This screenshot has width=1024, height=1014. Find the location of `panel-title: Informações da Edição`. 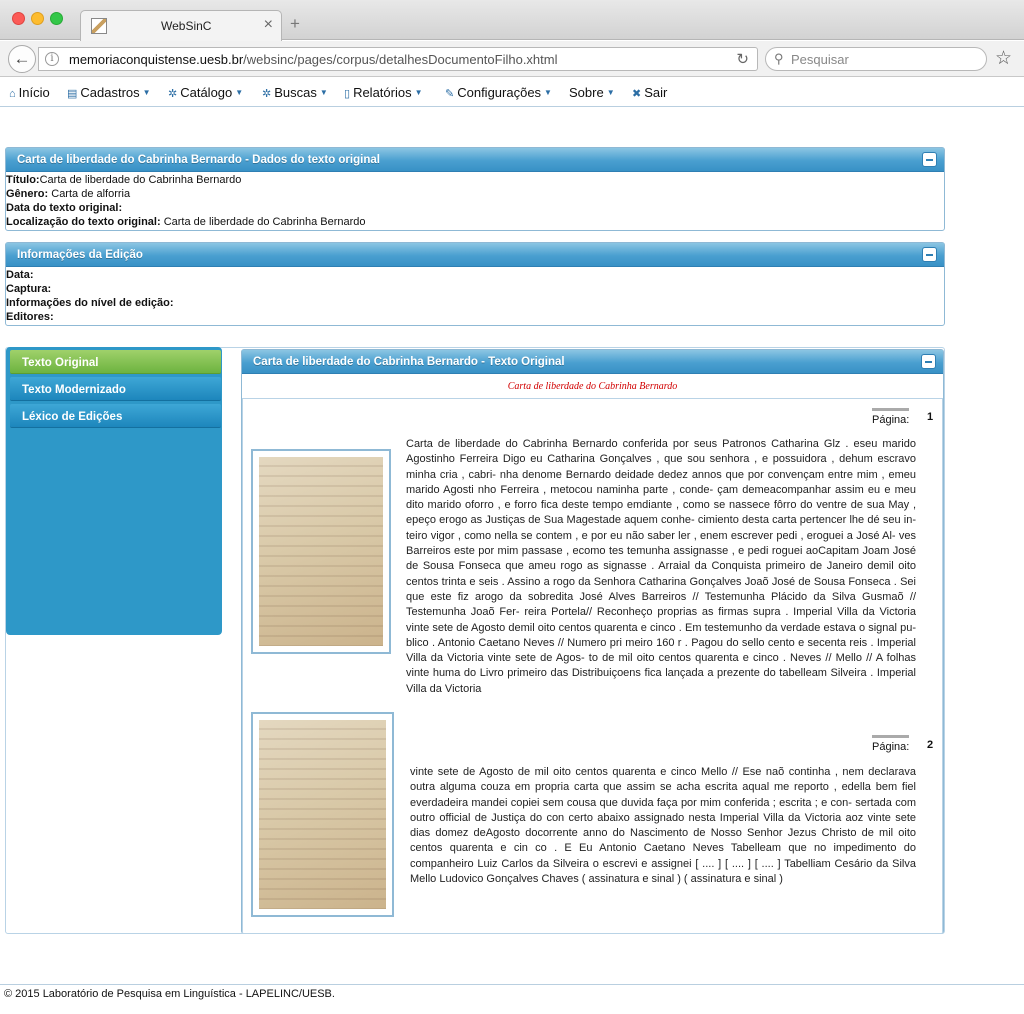

panel-title: Informações da Edição is located at coordinates (80, 255).